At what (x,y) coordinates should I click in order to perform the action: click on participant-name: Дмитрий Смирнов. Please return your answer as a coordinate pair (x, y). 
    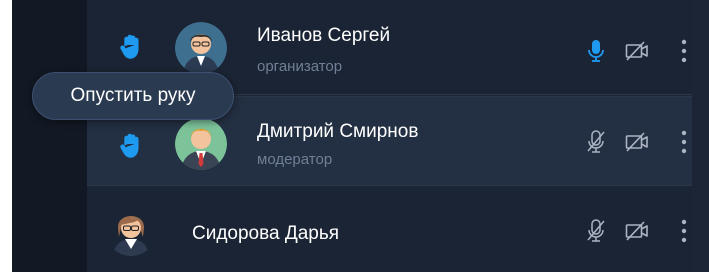
    Looking at the image, I should click on (338, 131).